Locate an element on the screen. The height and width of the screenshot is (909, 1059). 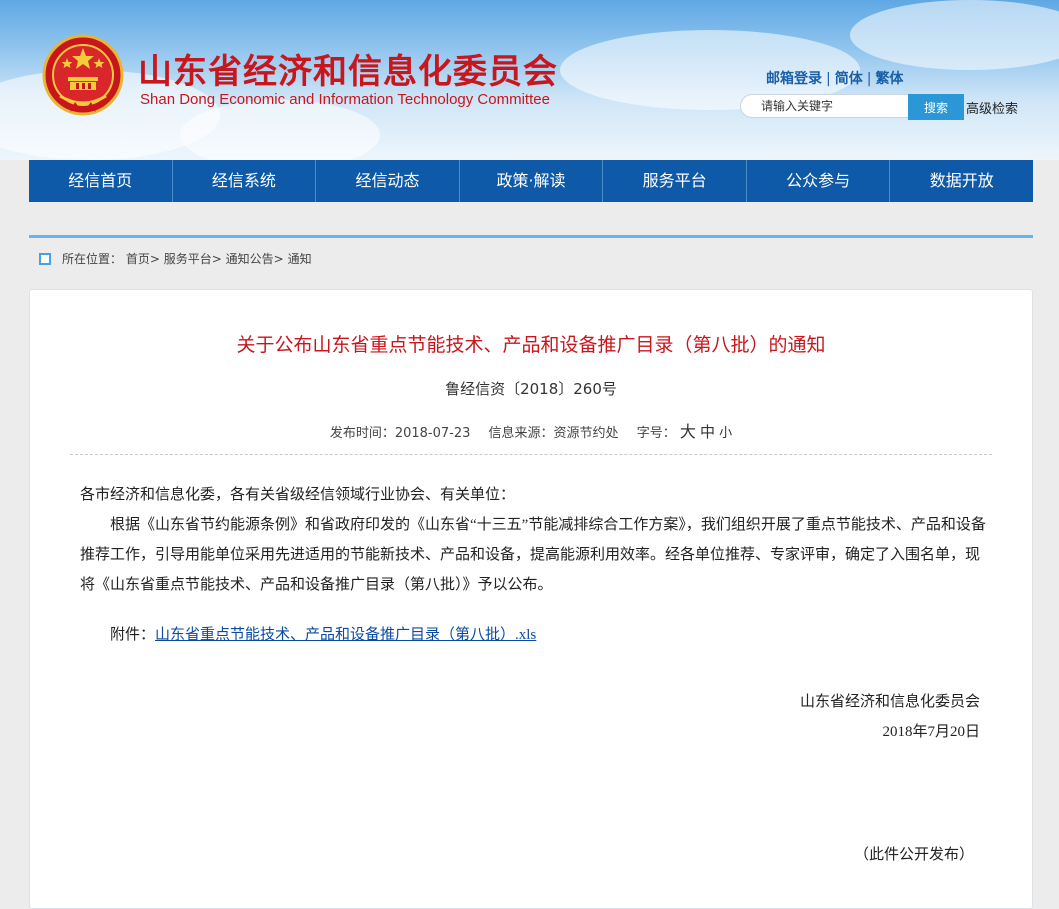
font-size-small-button: 小 is located at coordinates (725, 433).